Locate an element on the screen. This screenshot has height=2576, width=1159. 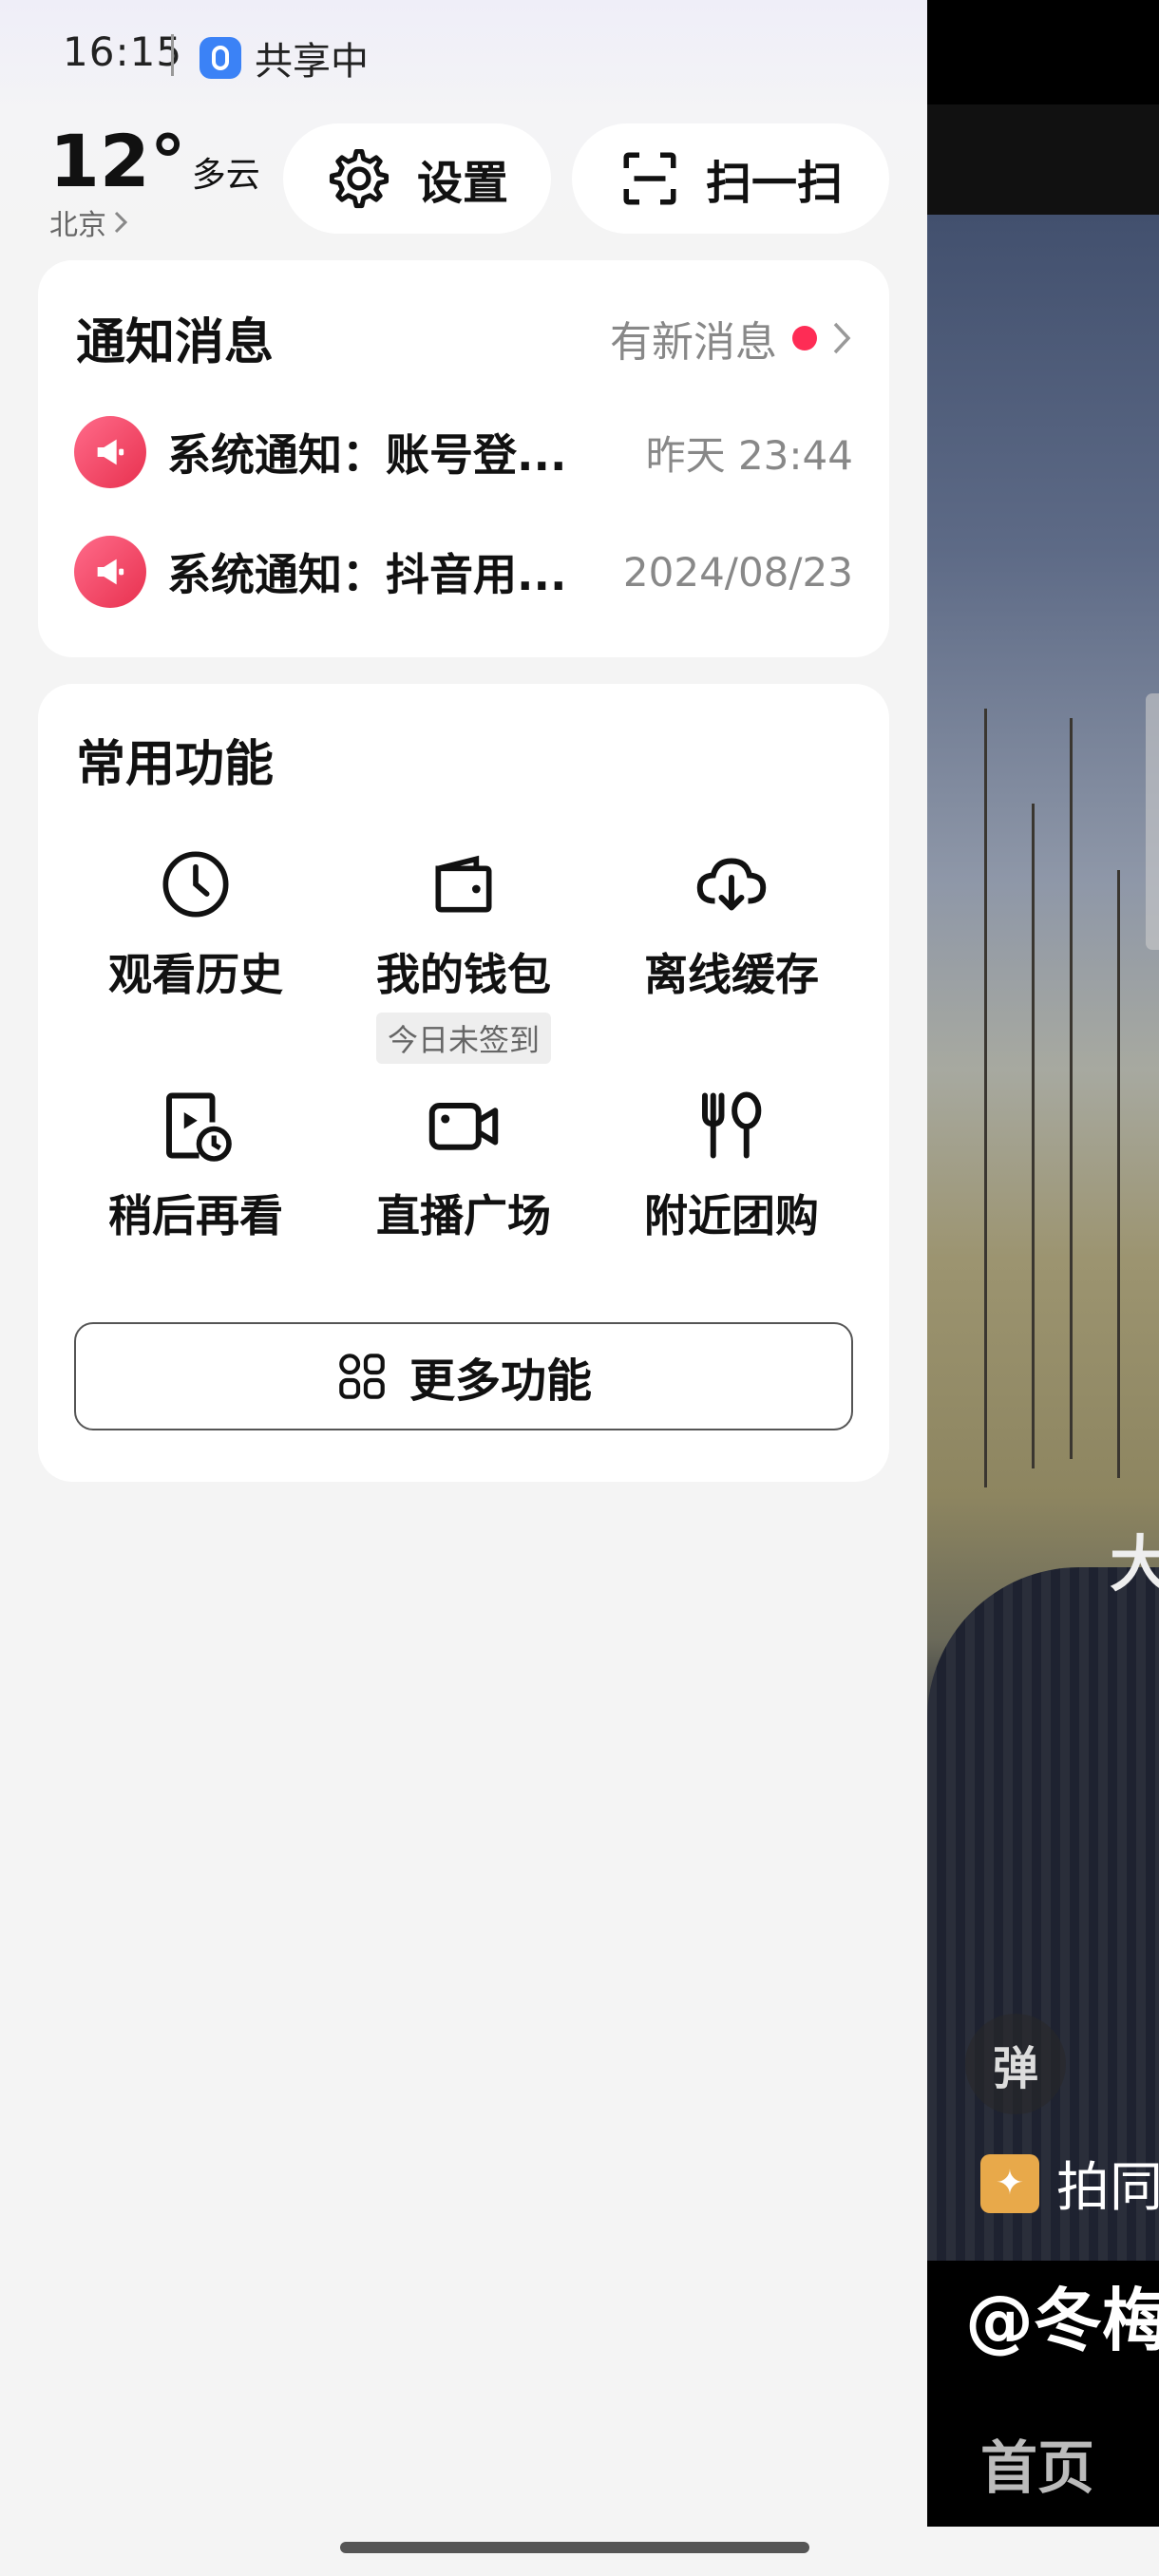
more-functions-button: 更多功能 is located at coordinates (463, 1376).